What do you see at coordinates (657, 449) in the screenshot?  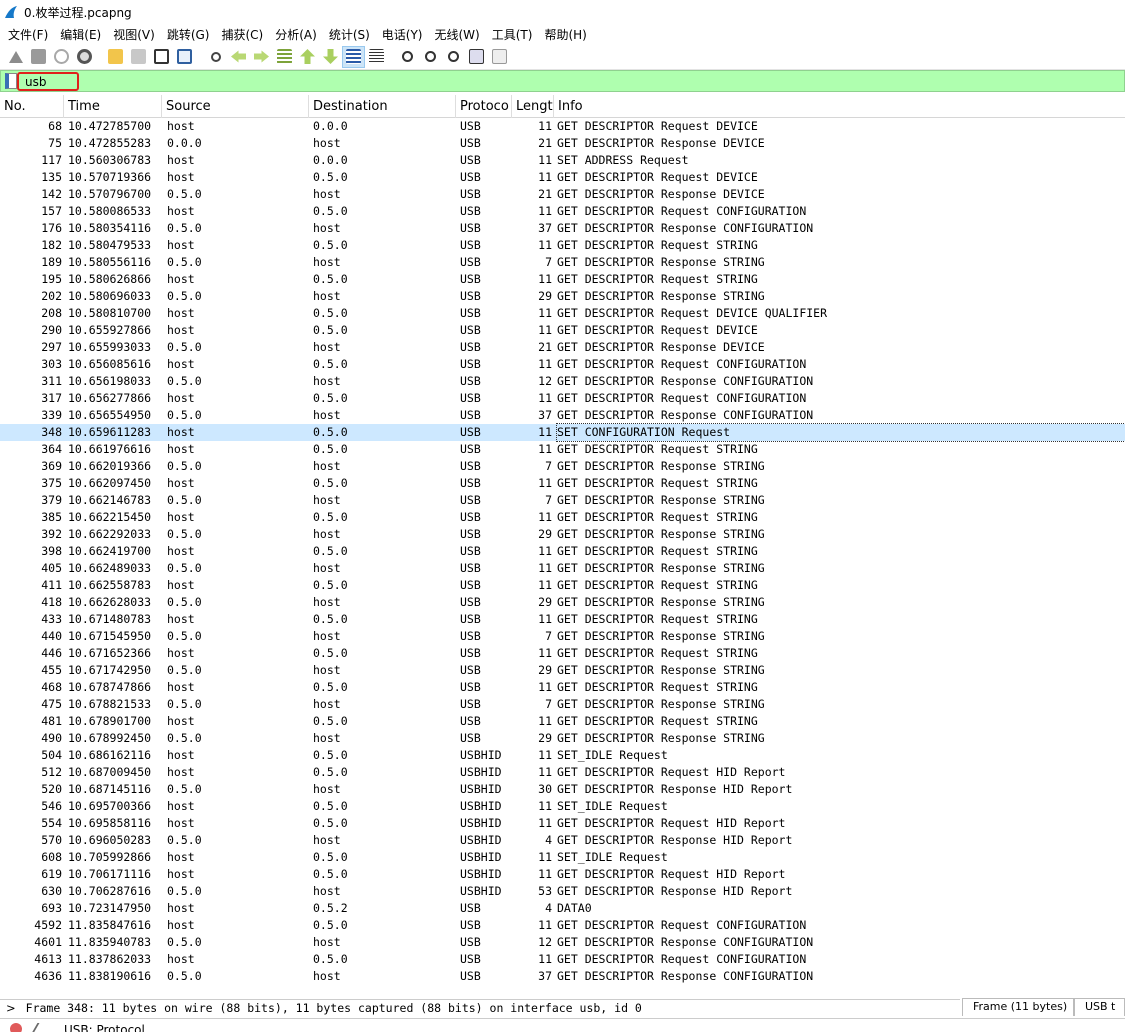 I see `cell-info: GET DESCRIPTOR Request STRING` at bounding box center [657, 449].